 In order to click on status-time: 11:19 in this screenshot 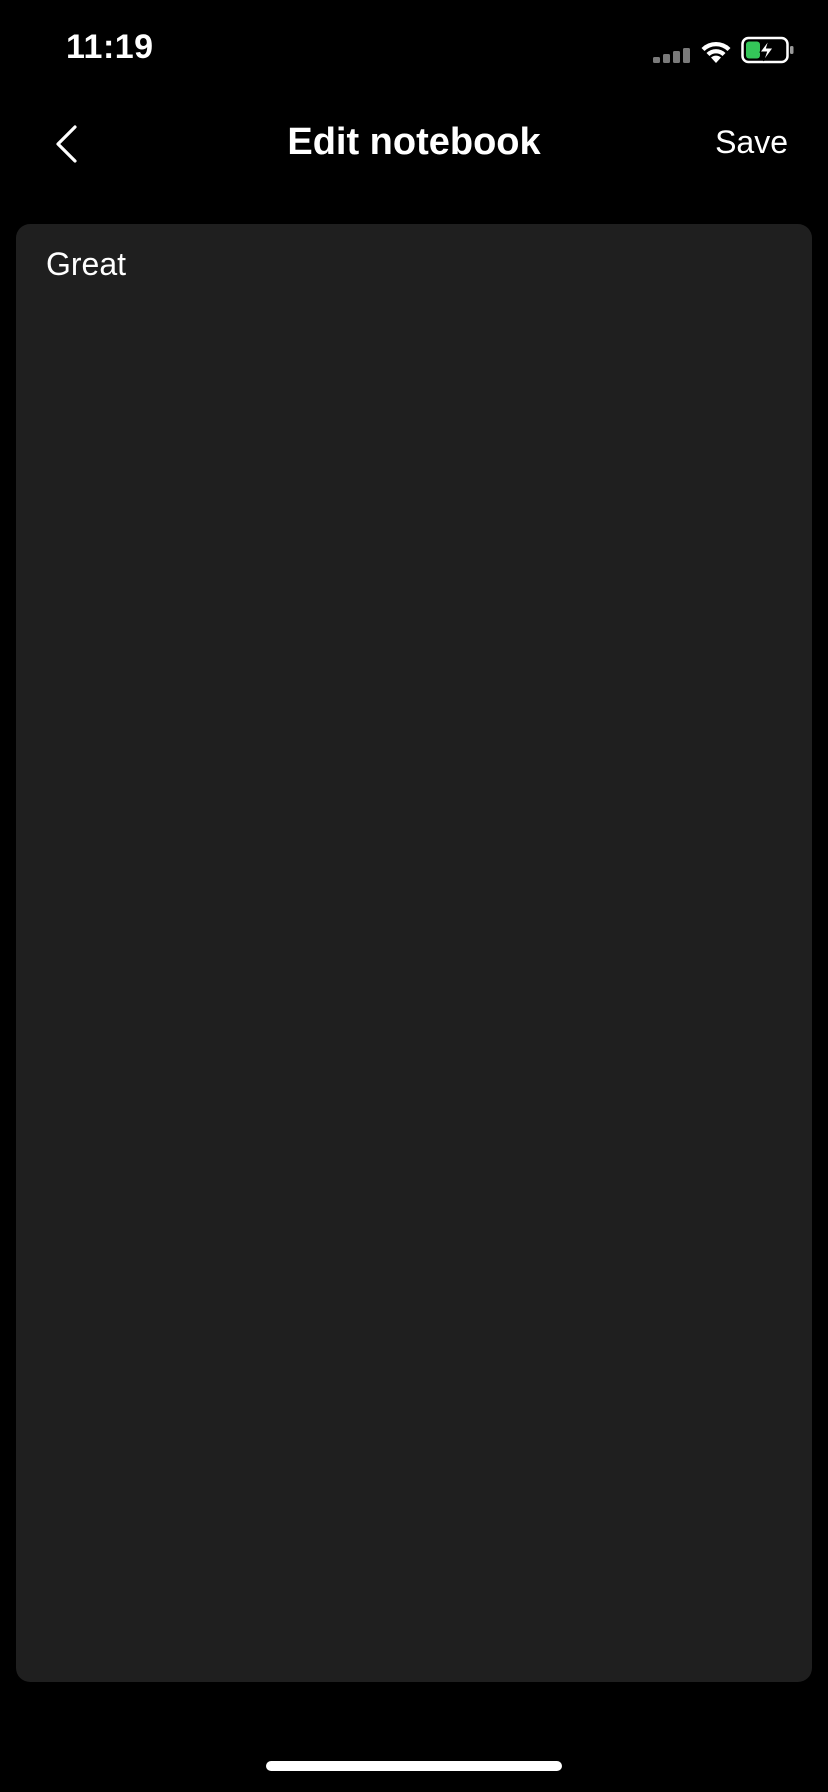, I will do `click(110, 47)`.